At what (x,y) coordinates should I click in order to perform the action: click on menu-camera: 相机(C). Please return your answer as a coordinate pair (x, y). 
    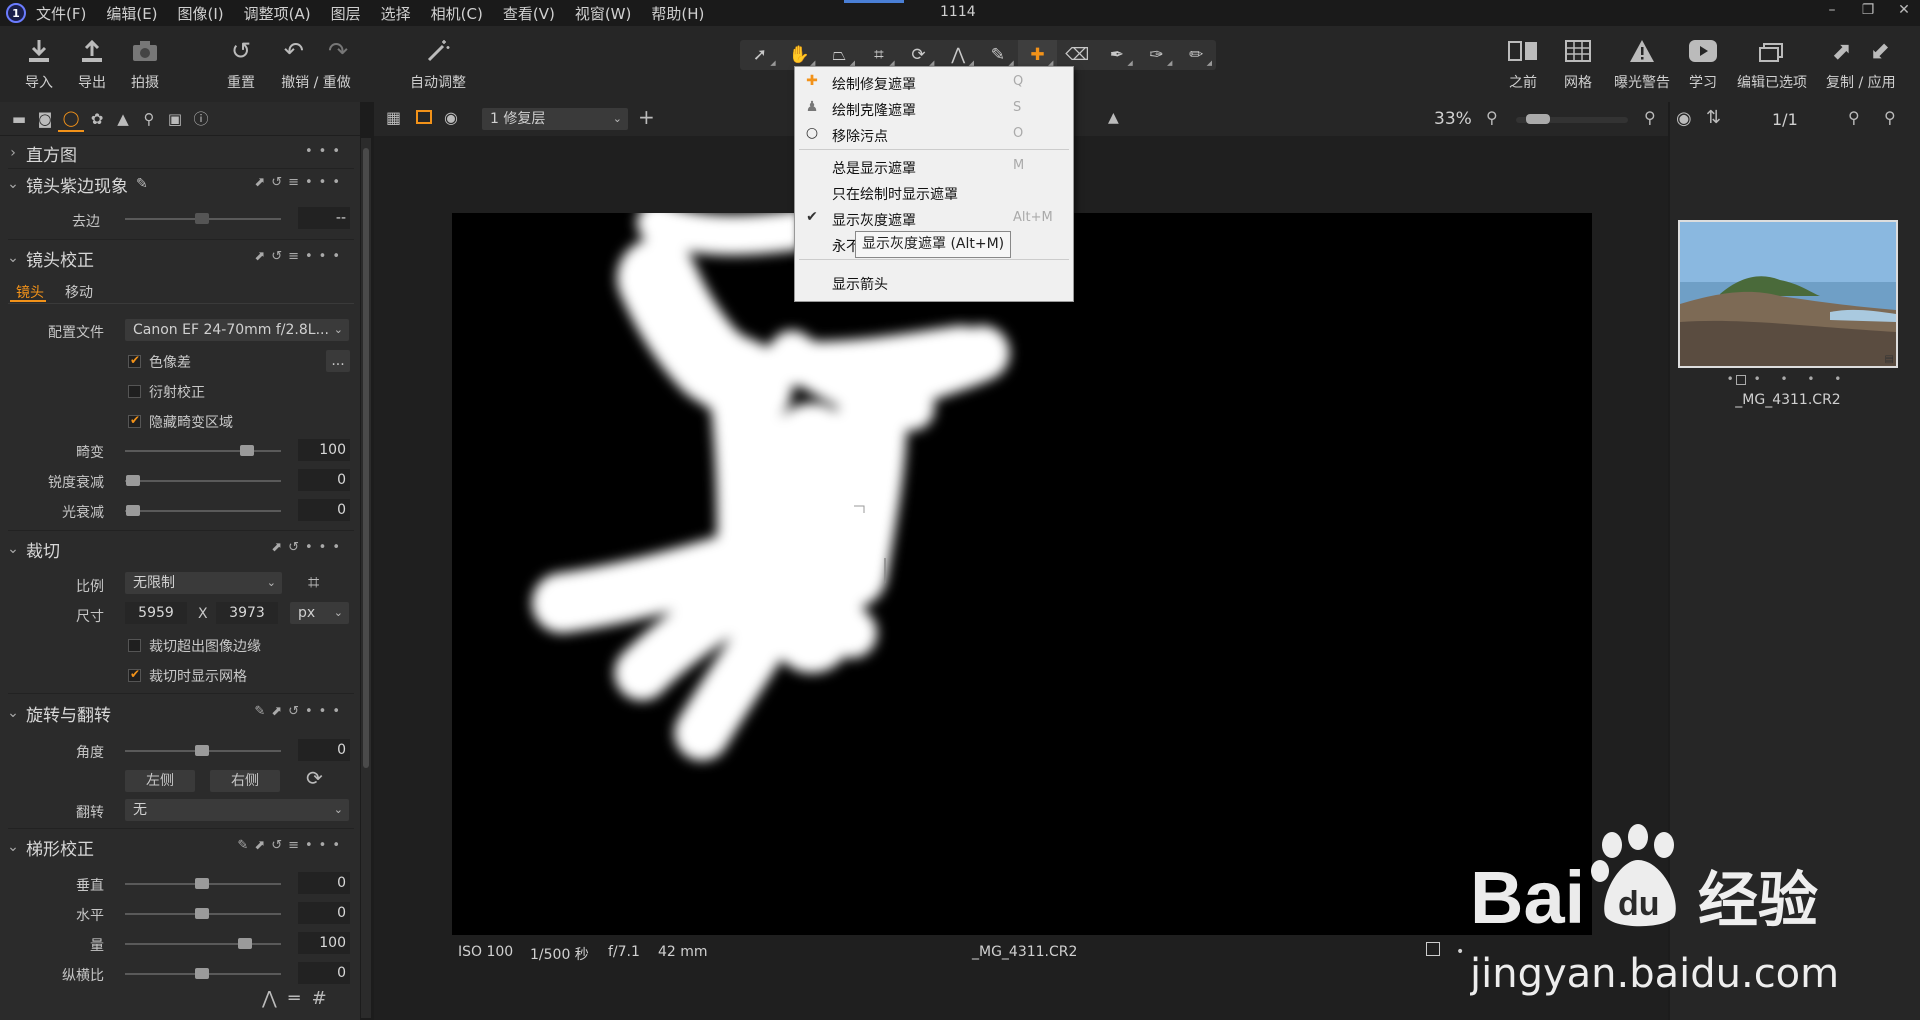
    Looking at the image, I should click on (457, 13).